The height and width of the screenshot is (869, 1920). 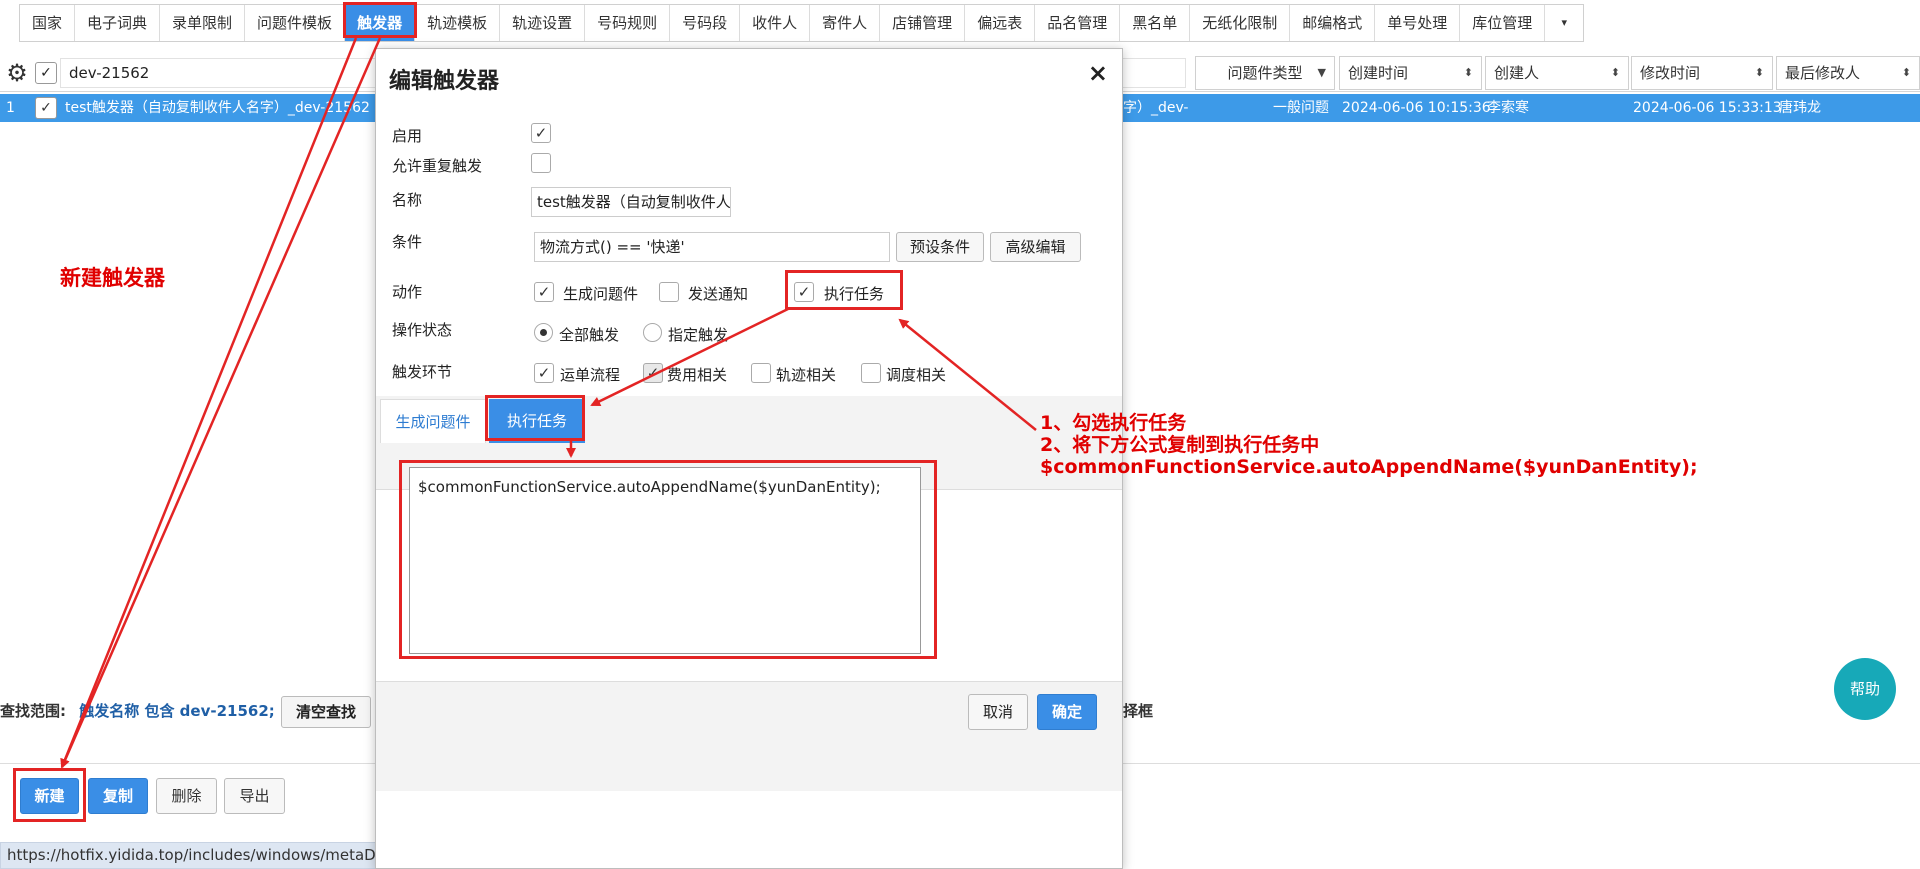 What do you see at coordinates (1155, 23) in the screenshot?
I see `tab-blacklist: 黑名单` at bounding box center [1155, 23].